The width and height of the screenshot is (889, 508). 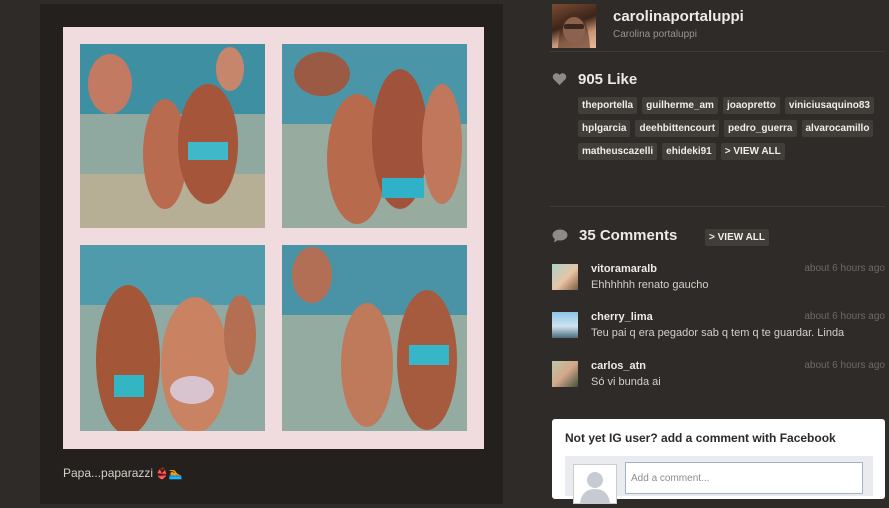 What do you see at coordinates (680, 105) in the screenshot?
I see `liker-tag: guilherme_am` at bounding box center [680, 105].